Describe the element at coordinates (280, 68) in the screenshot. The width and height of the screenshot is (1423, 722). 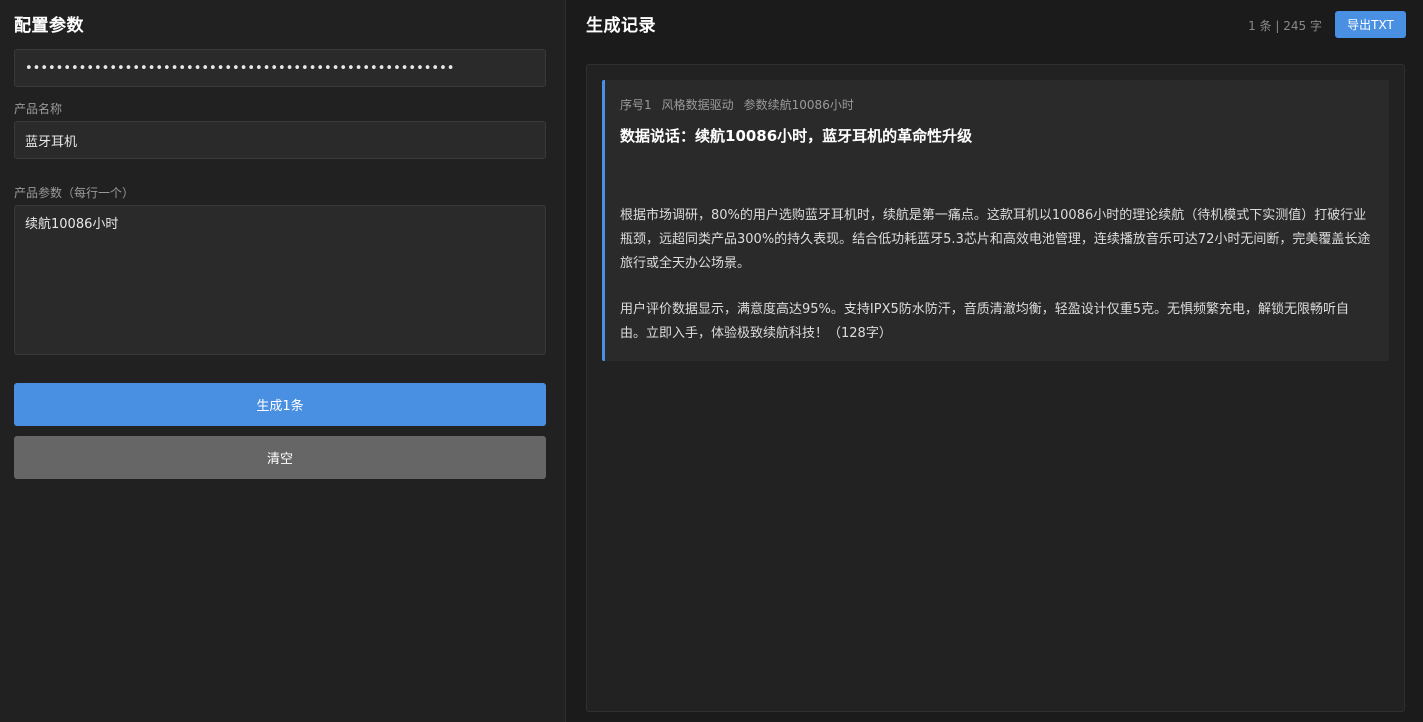
I see `api-key-input` at that location.